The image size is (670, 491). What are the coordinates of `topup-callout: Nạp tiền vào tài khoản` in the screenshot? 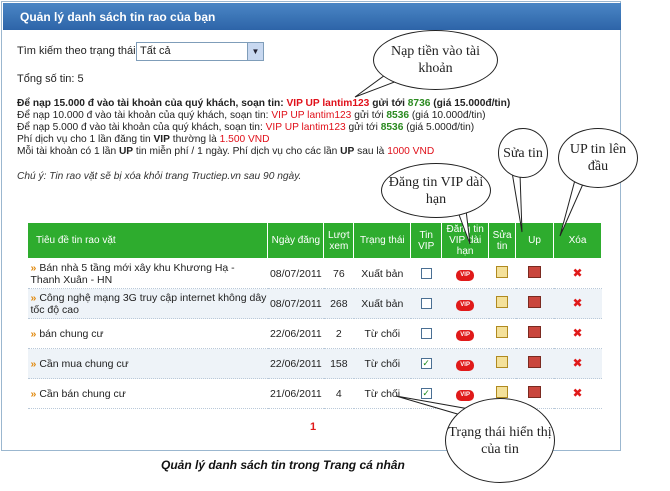 It's located at (435, 60).